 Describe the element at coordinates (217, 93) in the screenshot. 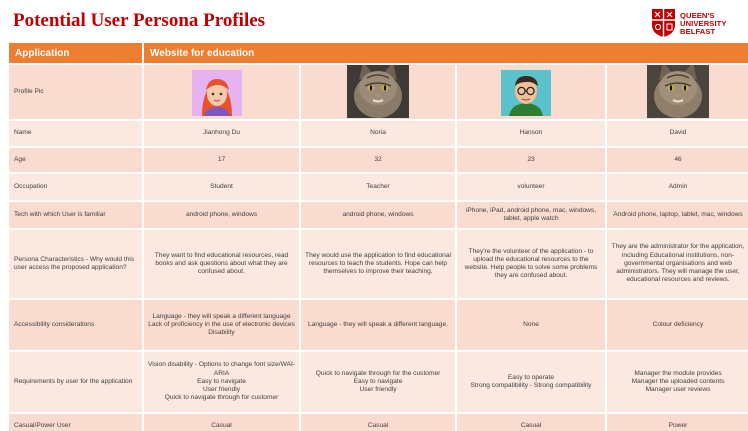

I see `avatar-woman-icon` at that location.